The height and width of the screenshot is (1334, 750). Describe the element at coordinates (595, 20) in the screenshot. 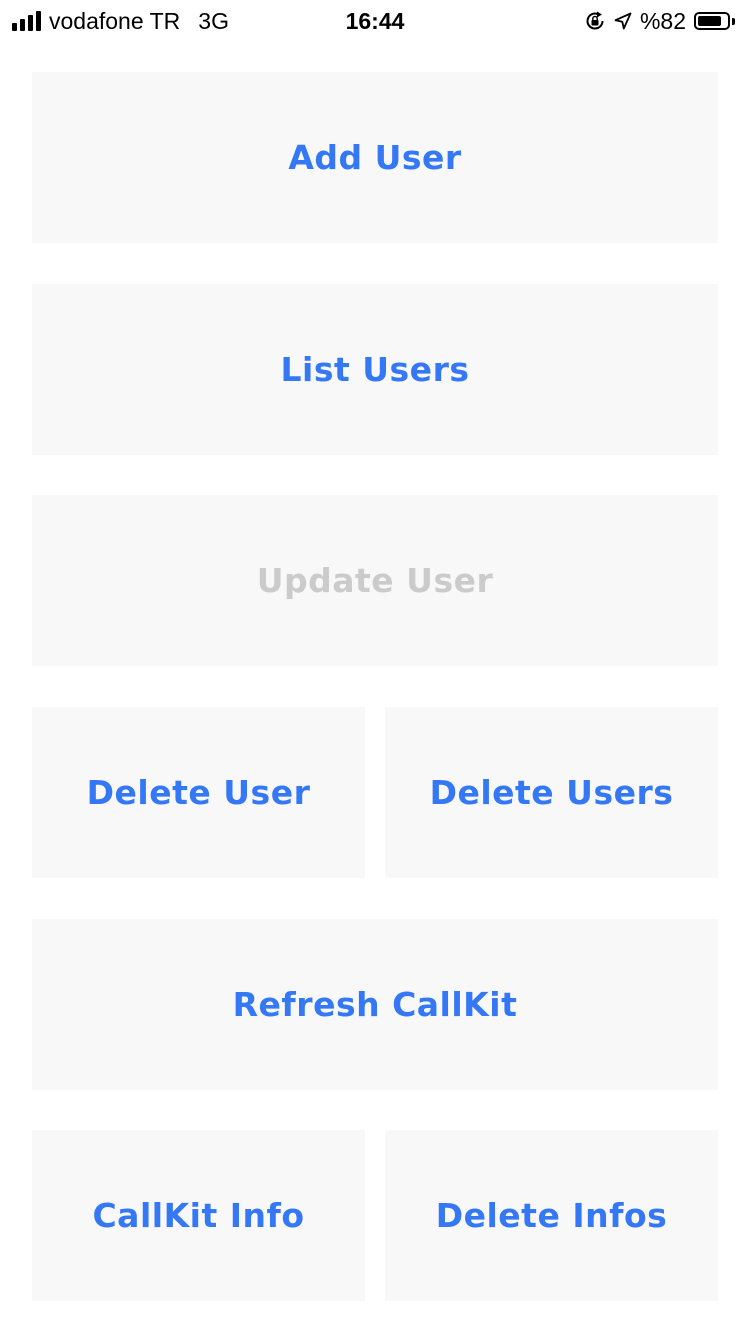

I see `rotation-lock-icon` at that location.